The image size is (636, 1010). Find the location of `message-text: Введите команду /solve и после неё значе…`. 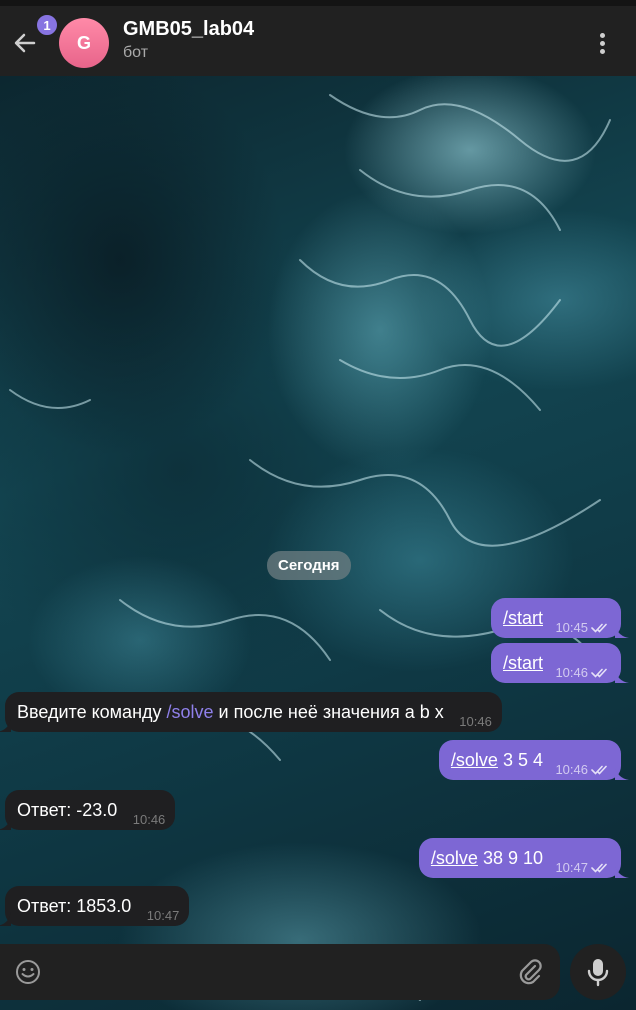

message-text: Введите команду /solve и после неё значе… is located at coordinates (230, 712).